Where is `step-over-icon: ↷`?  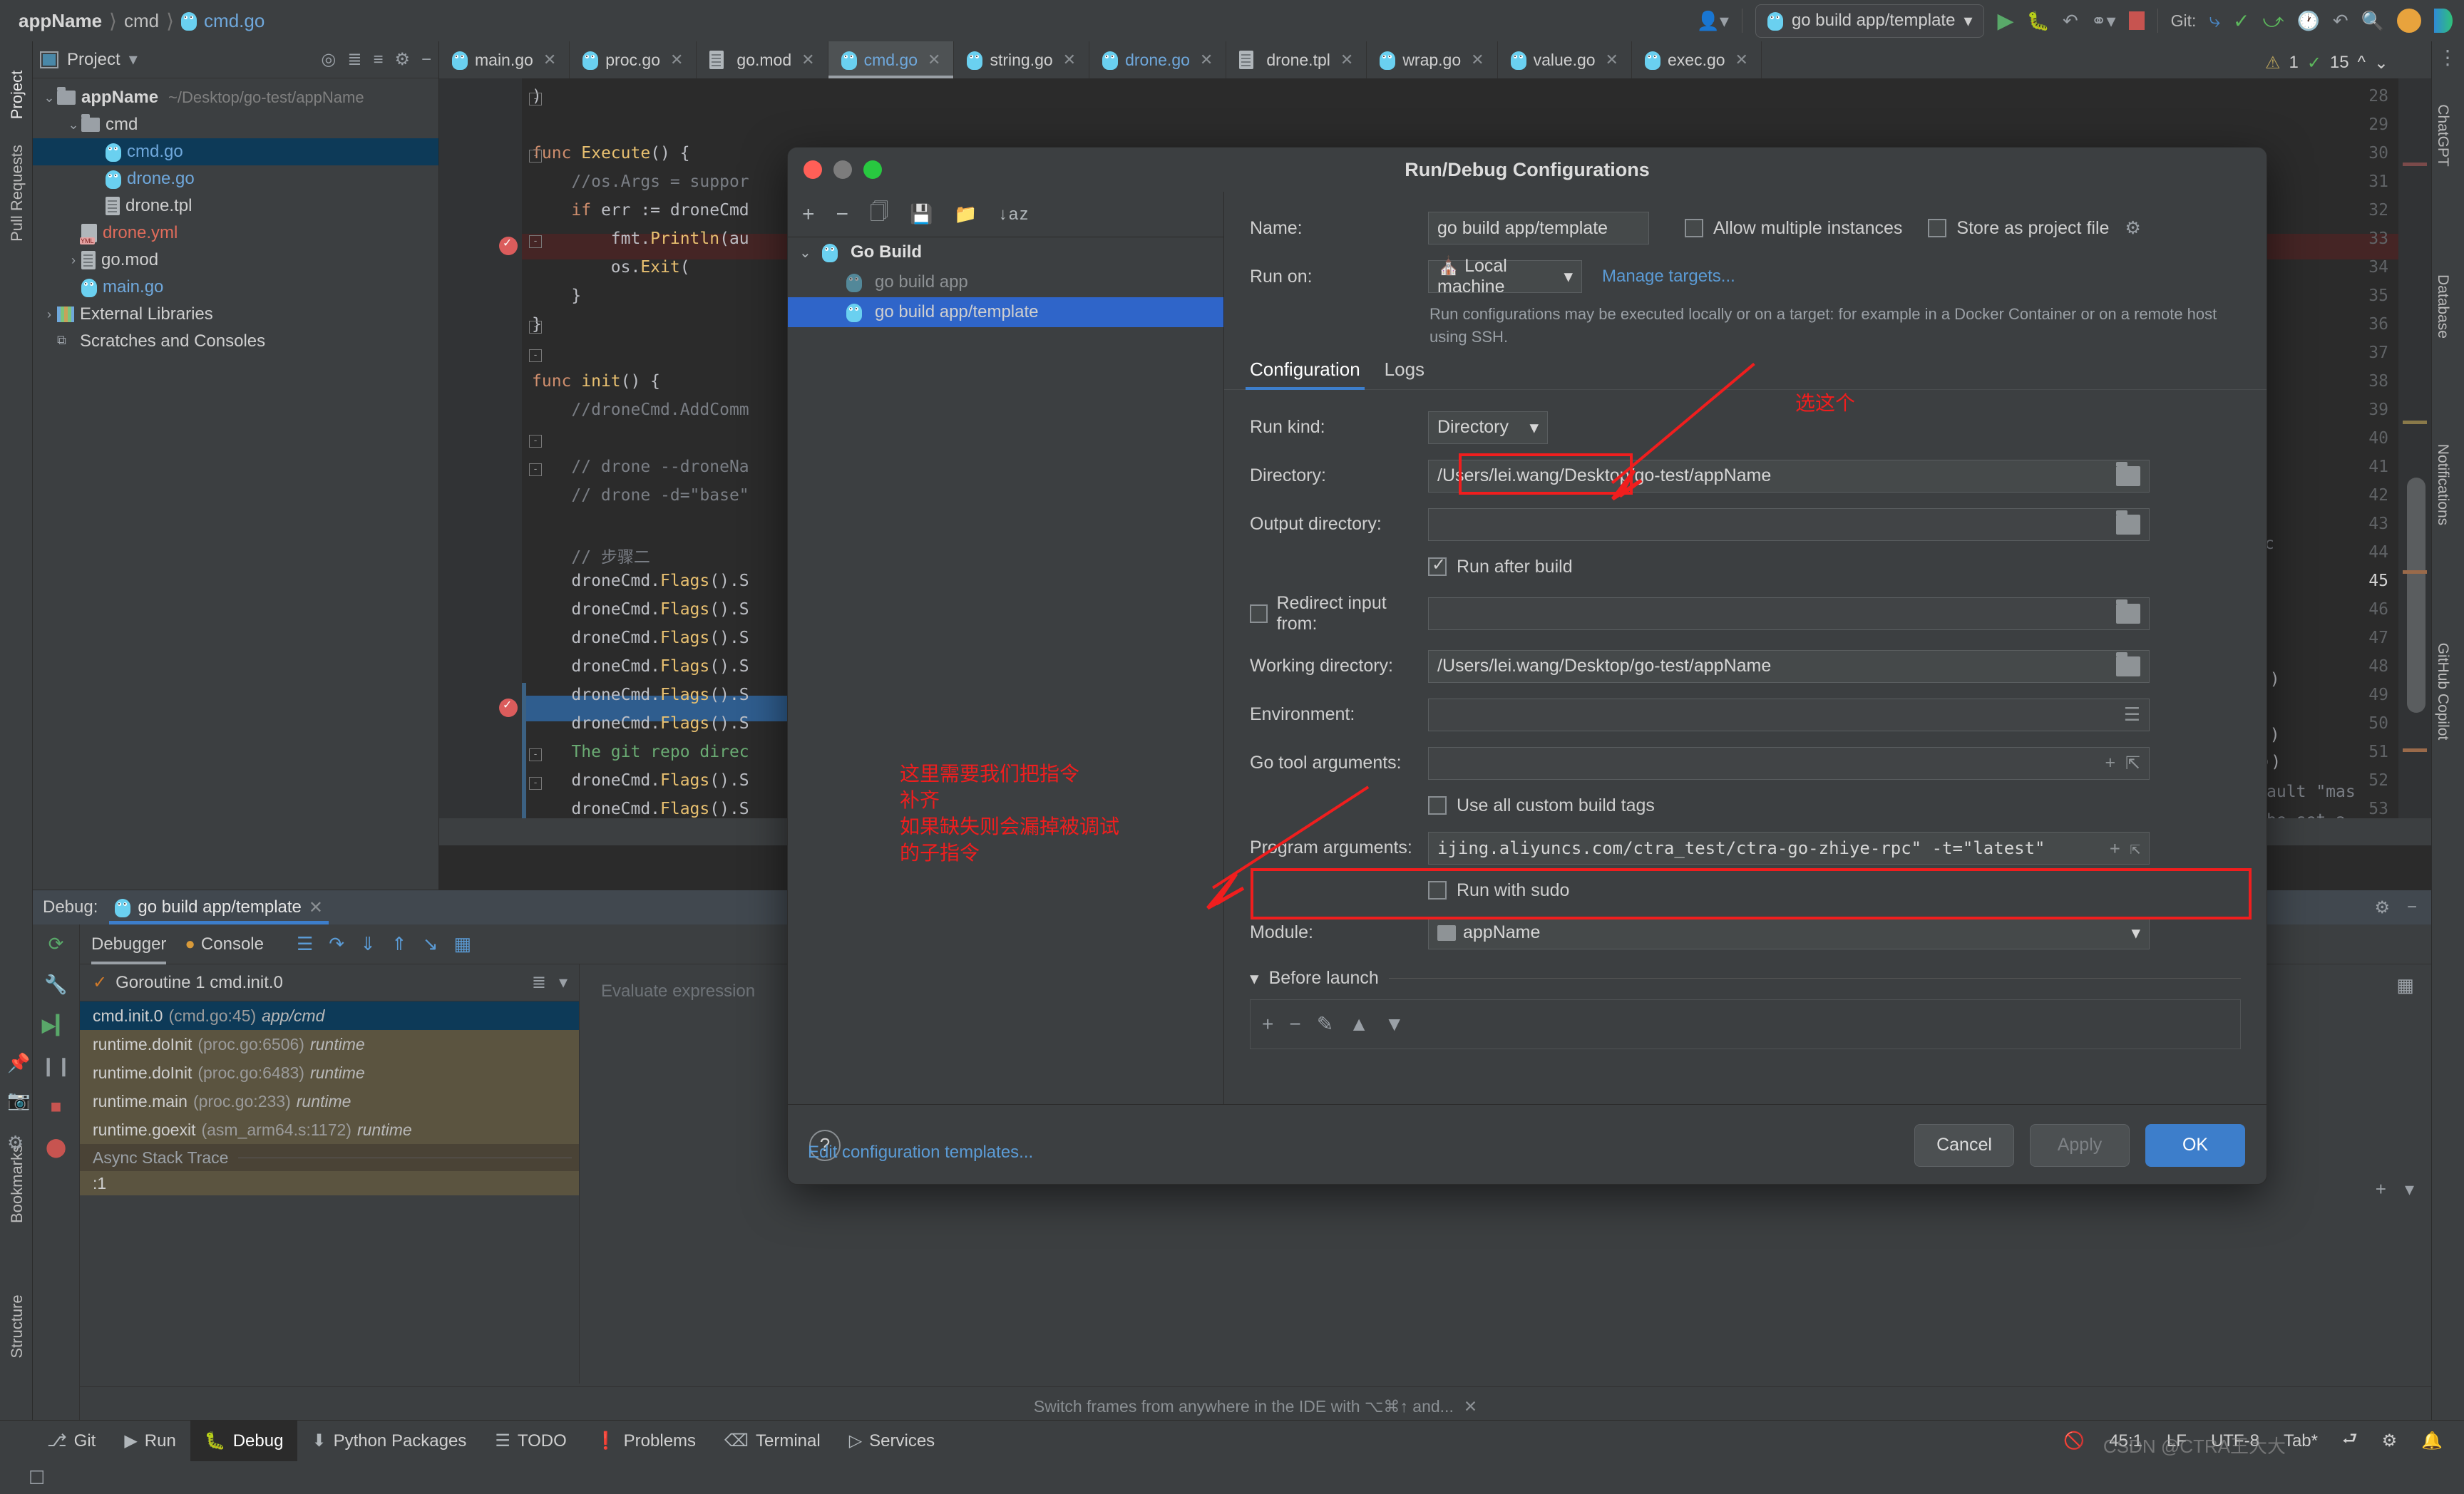
step-over-icon: ↷ is located at coordinates (336, 944).